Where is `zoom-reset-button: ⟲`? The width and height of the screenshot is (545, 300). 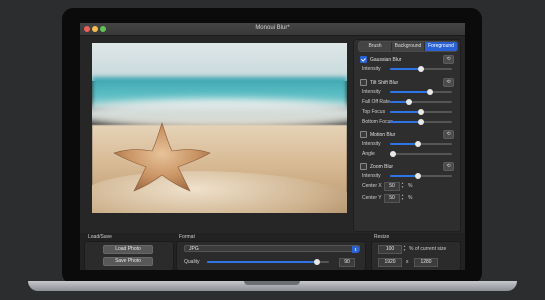 zoom-reset-button: ⟲ is located at coordinates (448, 166).